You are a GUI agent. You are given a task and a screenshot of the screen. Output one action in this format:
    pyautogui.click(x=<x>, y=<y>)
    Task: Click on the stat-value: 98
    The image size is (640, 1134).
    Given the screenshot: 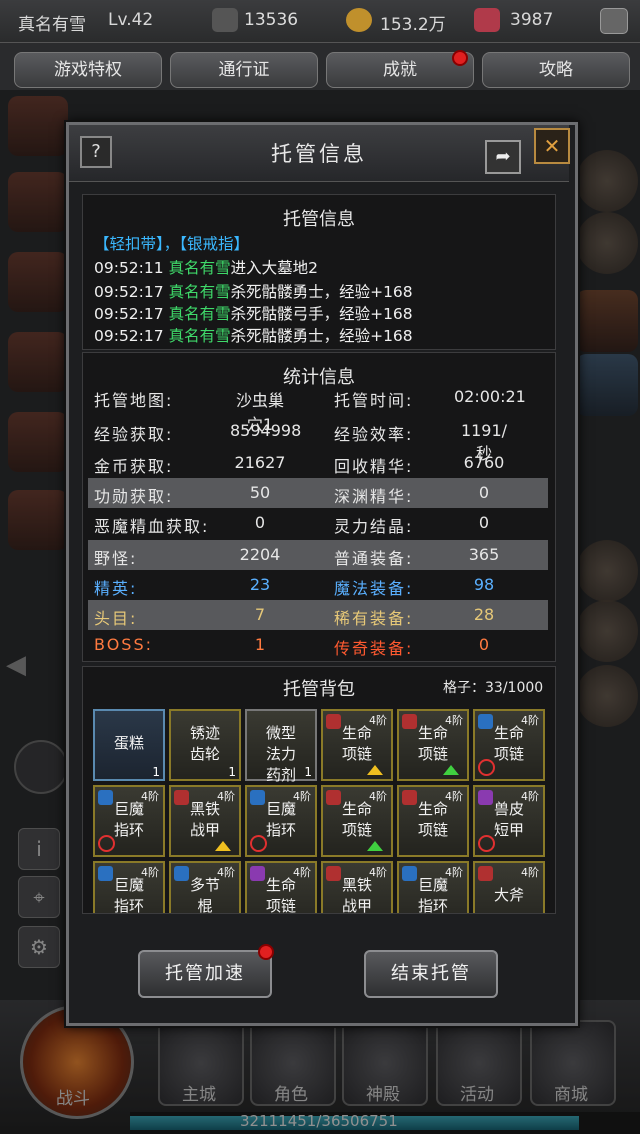 What is the action you would take?
    pyautogui.click(x=484, y=584)
    